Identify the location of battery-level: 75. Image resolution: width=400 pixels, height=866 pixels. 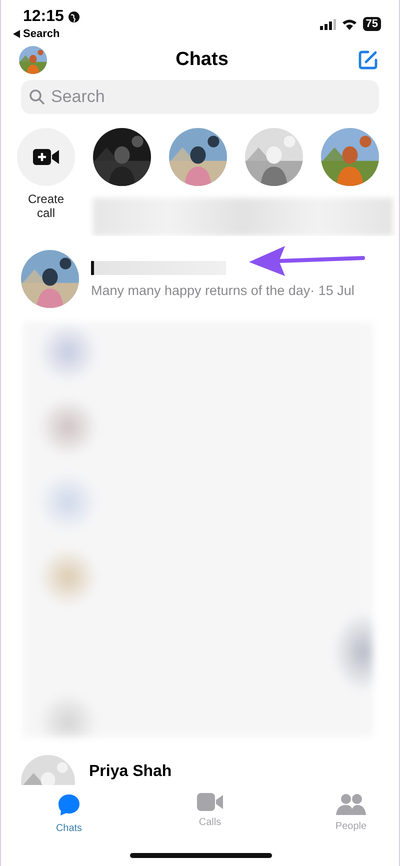
(371, 24).